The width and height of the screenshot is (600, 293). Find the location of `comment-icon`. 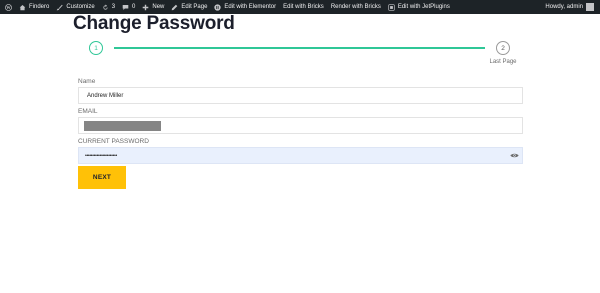

comment-icon is located at coordinates (125, 7).